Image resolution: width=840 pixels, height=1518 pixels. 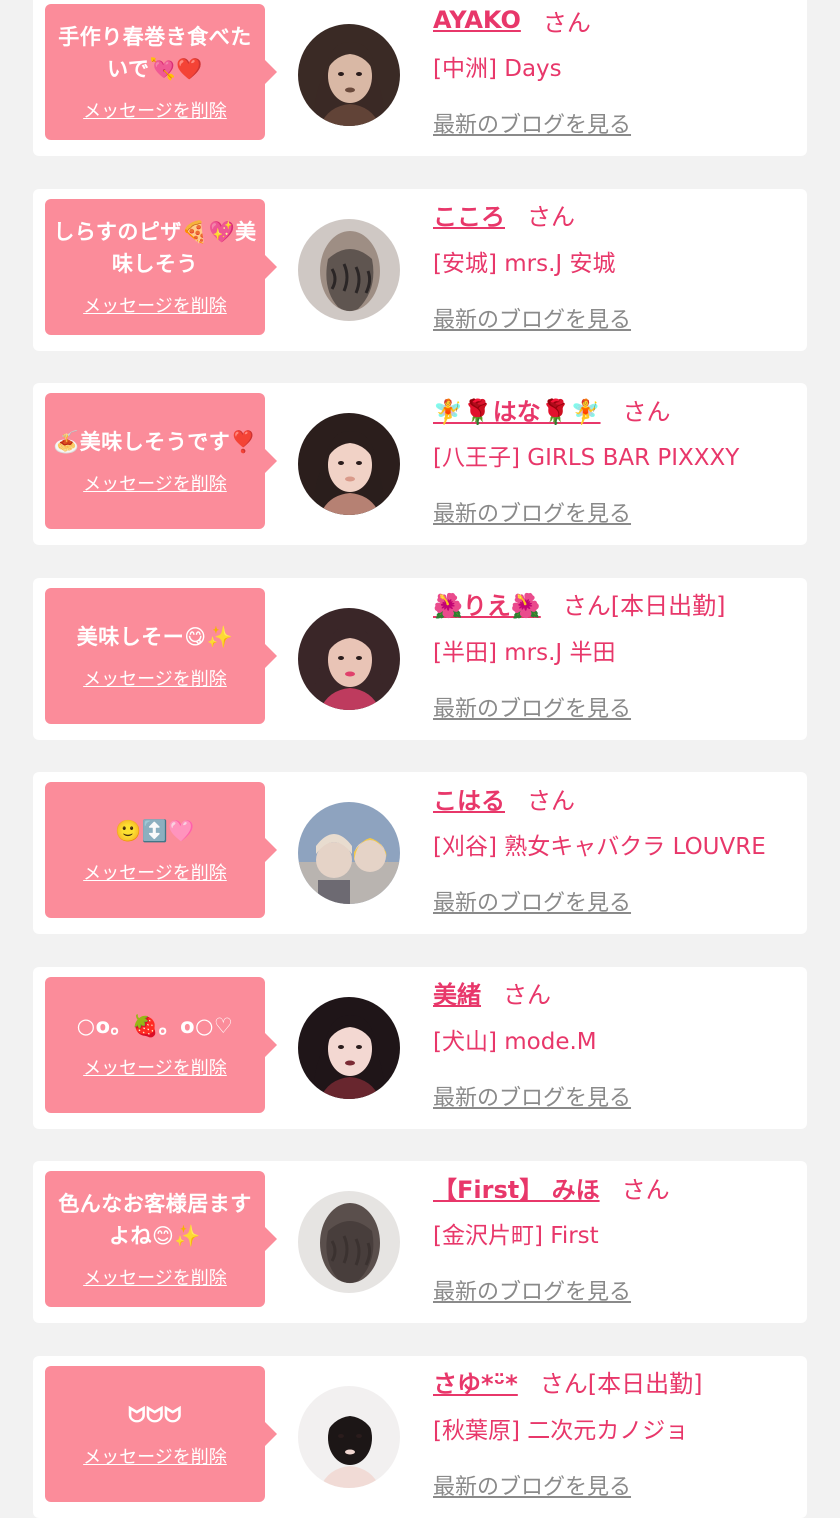 I want to click on name-row: 🧚🌹はな🌹🧚 さん, so click(x=618, y=409).